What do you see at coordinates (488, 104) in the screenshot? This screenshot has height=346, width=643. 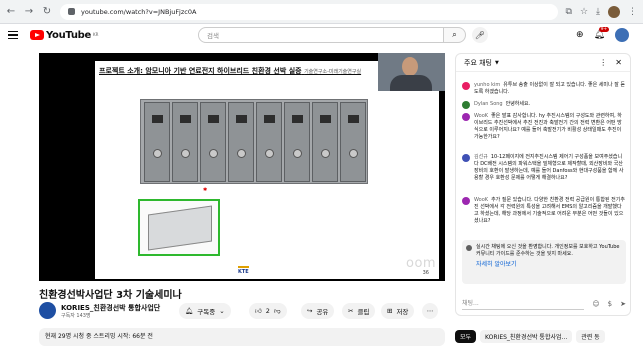 I see `chat-author: Dylan Song` at bounding box center [488, 104].